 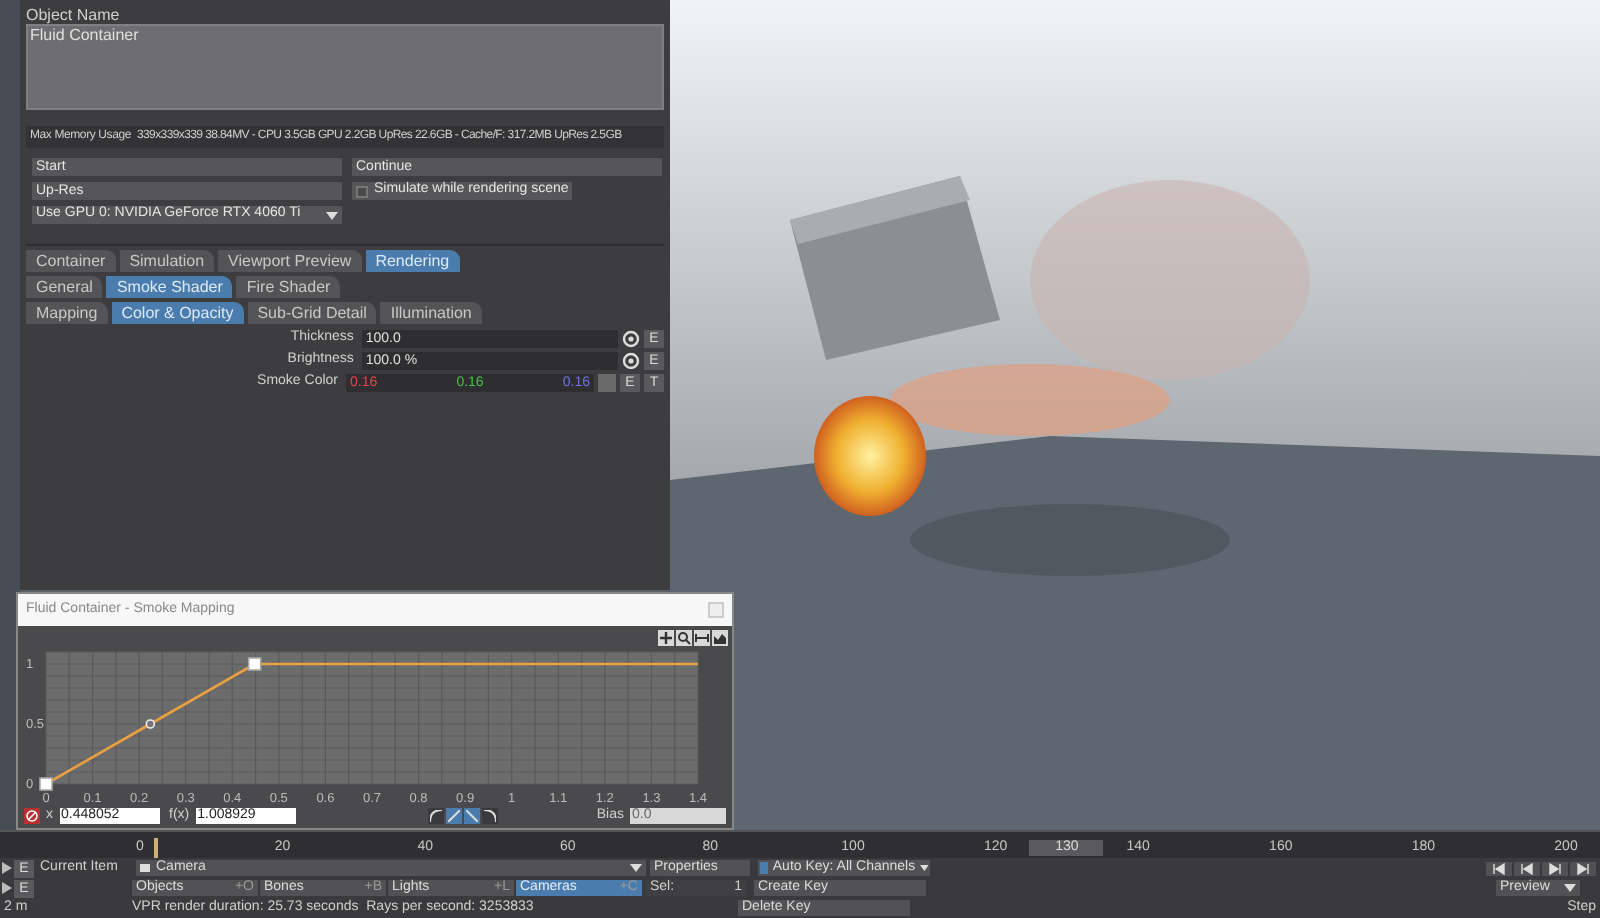 I want to click on tab: Fire Shader, so click(x=288, y=287).